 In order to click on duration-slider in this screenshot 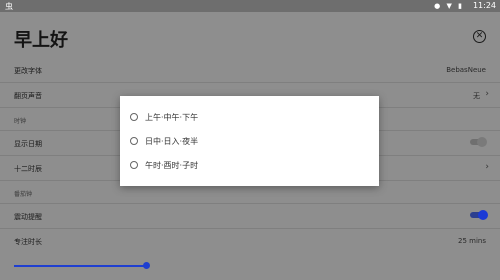, I will do `click(250, 265)`.